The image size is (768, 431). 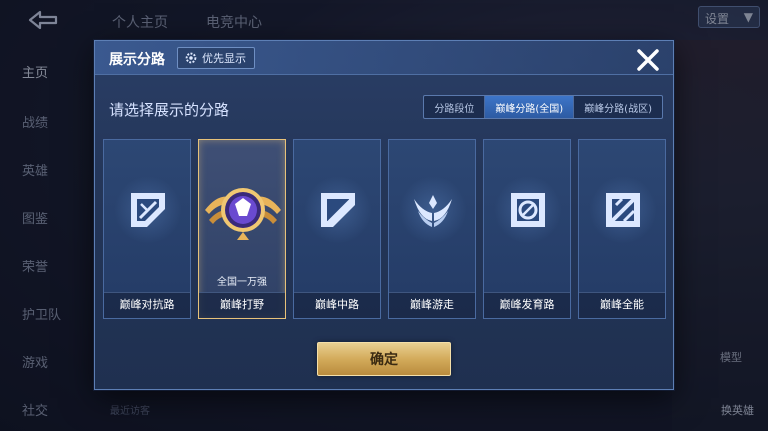 I want to click on lane-card-allround: 巅峰全能, so click(x=622, y=229).